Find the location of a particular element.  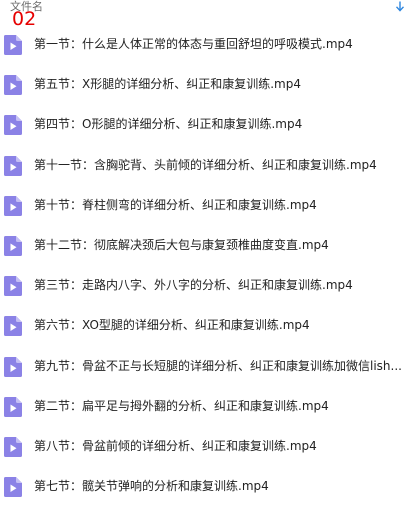

file-row: 第十节：脊柱侧弯的详细分析、纠正和康复训练.mp4 is located at coordinates (204, 211).